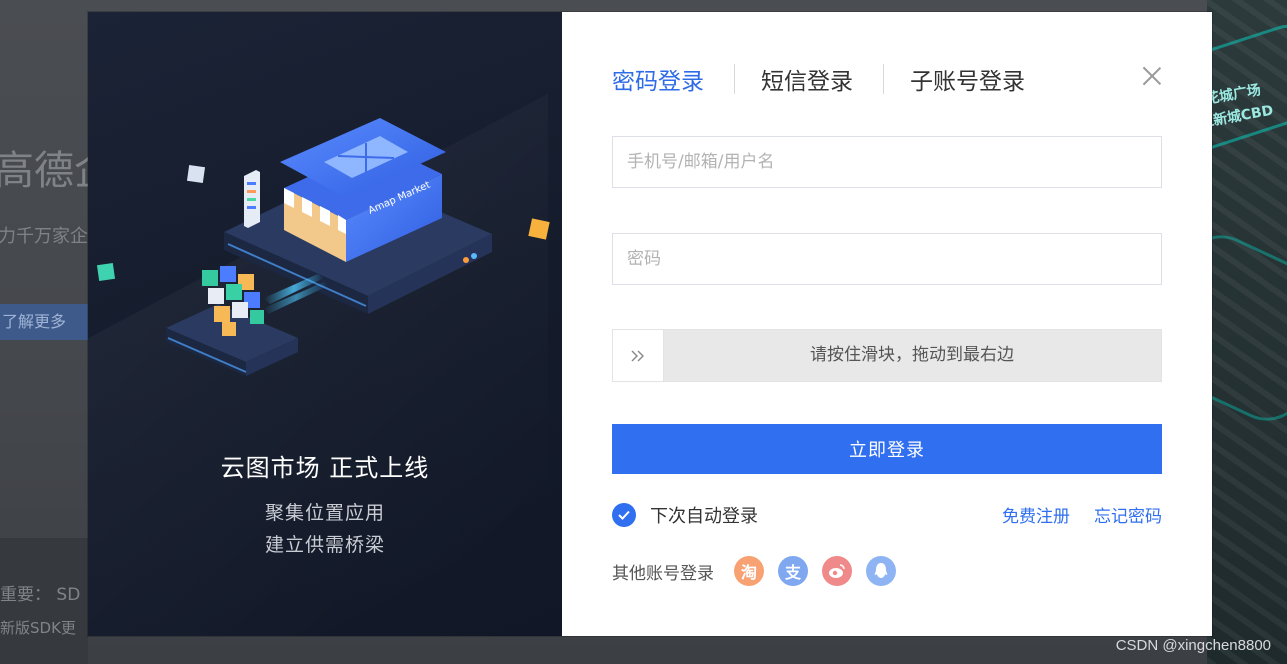  I want to click on double-chevron-right-icon, so click(637, 355).